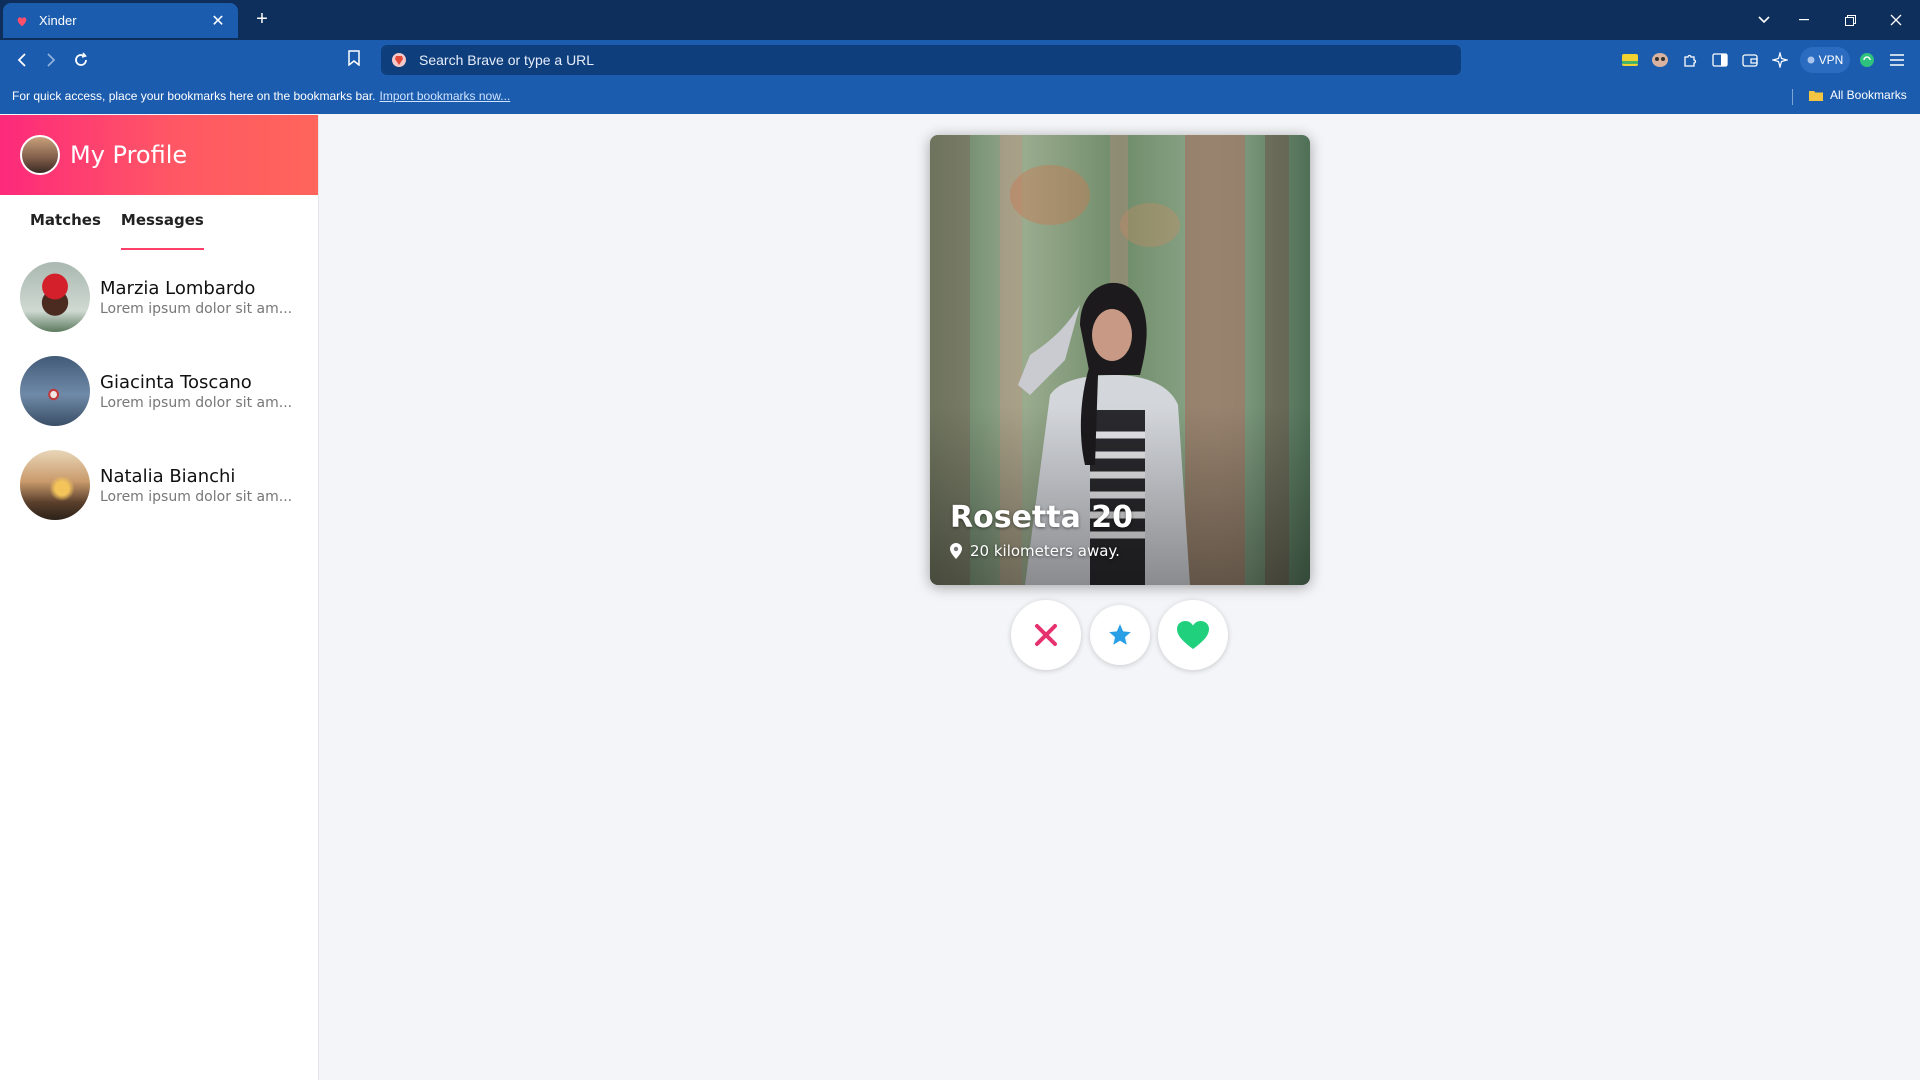 Image resolution: width=1920 pixels, height=1080 pixels. Describe the element at coordinates (81, 60) in the screenshot. I see `reload-icon` at that location.